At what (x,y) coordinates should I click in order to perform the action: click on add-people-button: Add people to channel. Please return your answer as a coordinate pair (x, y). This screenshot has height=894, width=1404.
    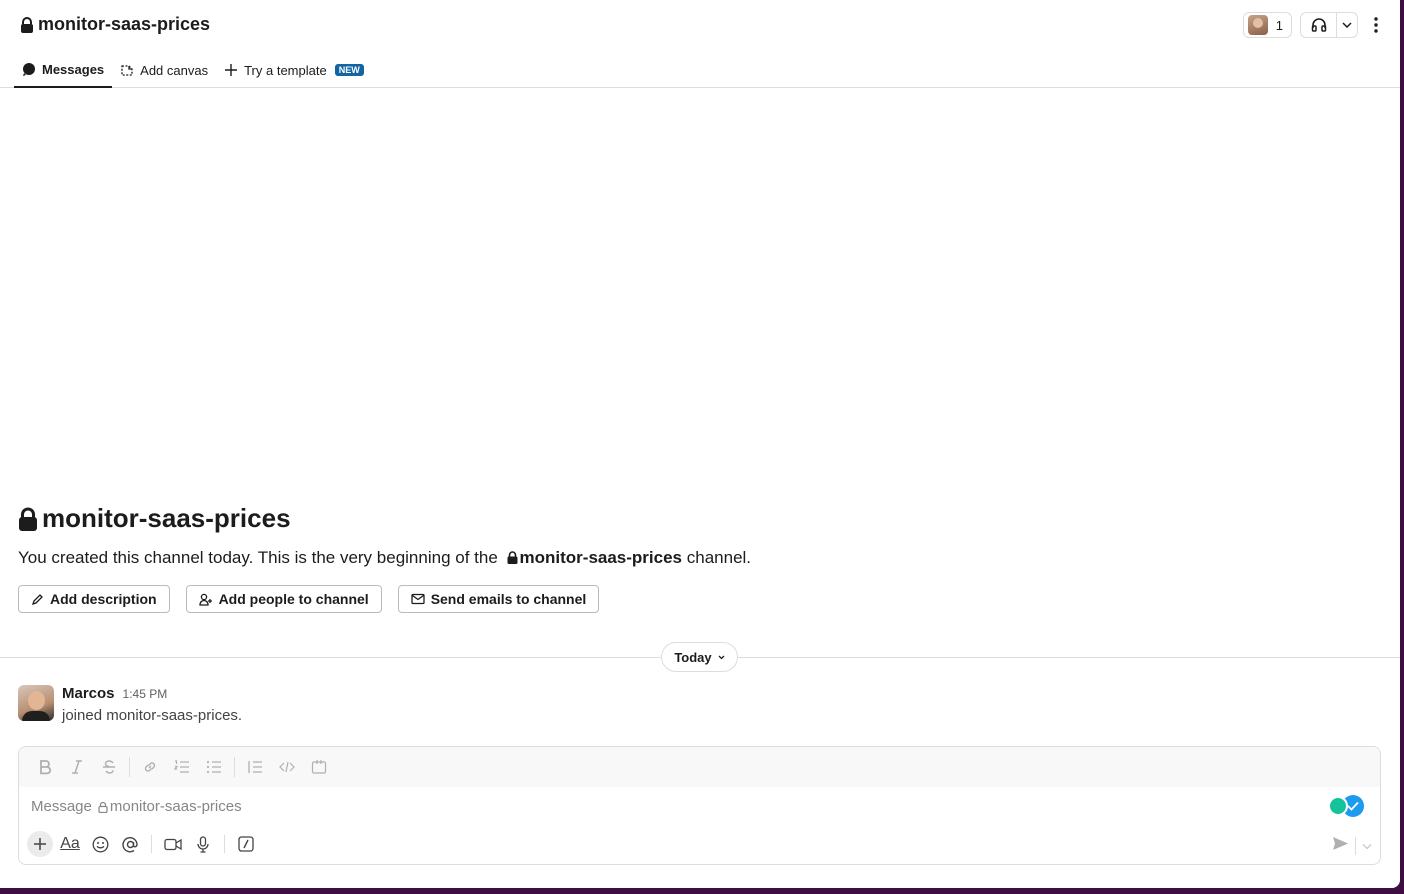
    Looking at the image, I should click on (283, 599).